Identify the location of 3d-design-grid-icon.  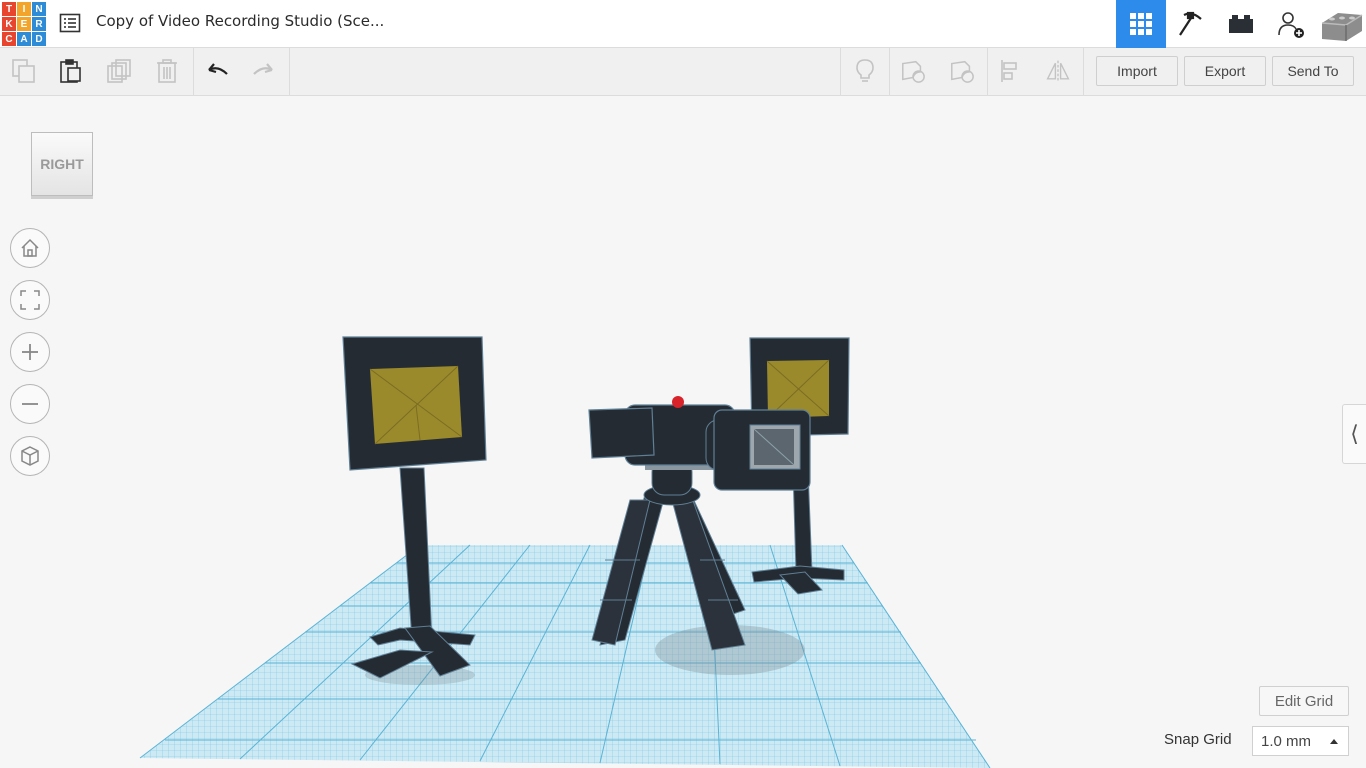
(1141, 24).